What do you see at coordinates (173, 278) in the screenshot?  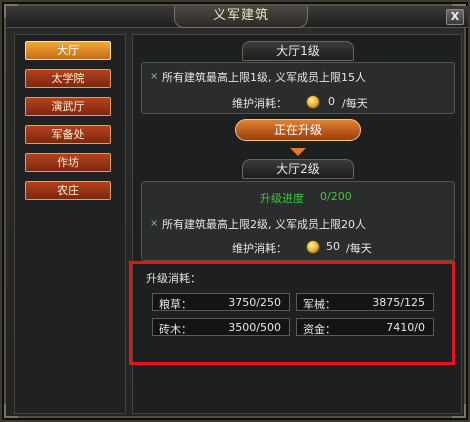 I see `upgrade-cost-title: 升级消耗：` at bounding box center [173, 278].